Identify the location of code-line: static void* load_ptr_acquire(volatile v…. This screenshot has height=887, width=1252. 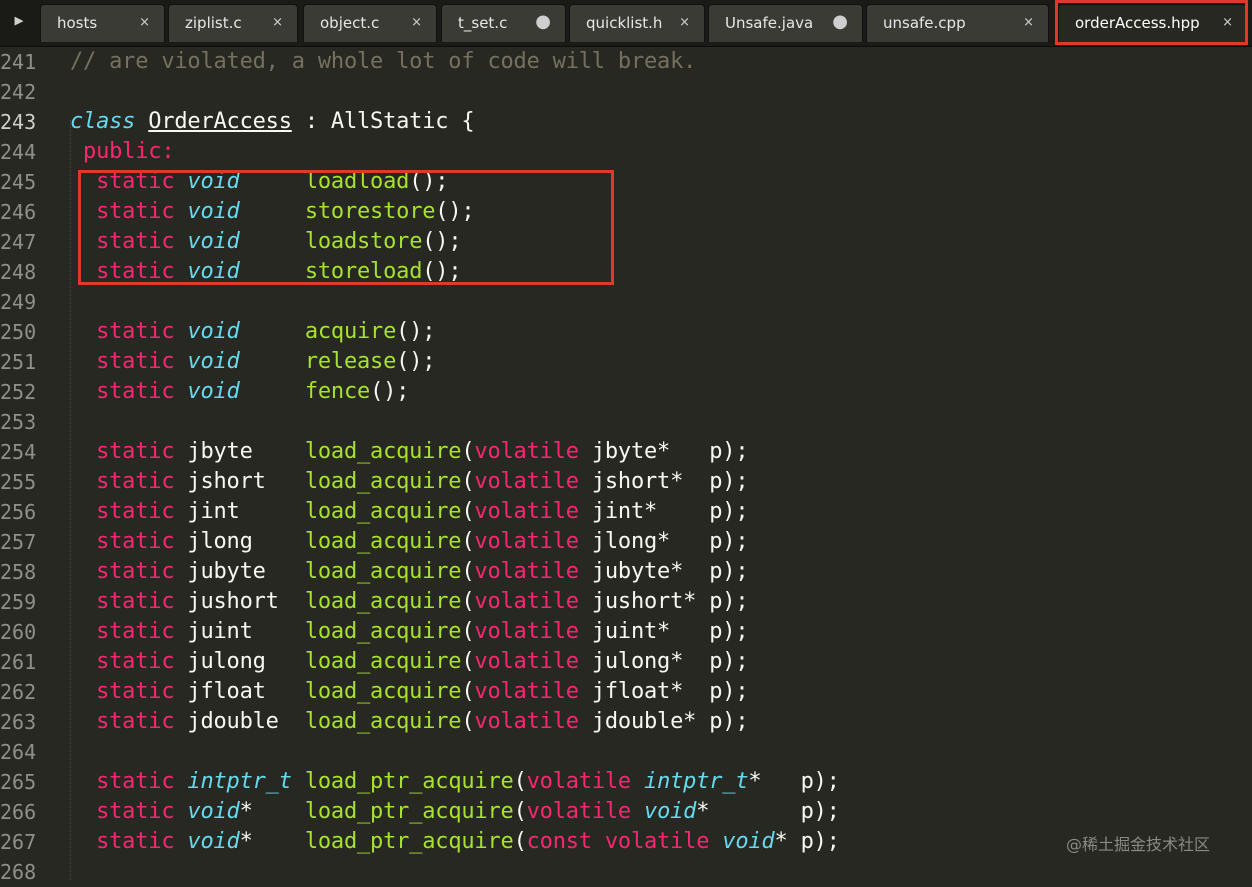
(455, 812).